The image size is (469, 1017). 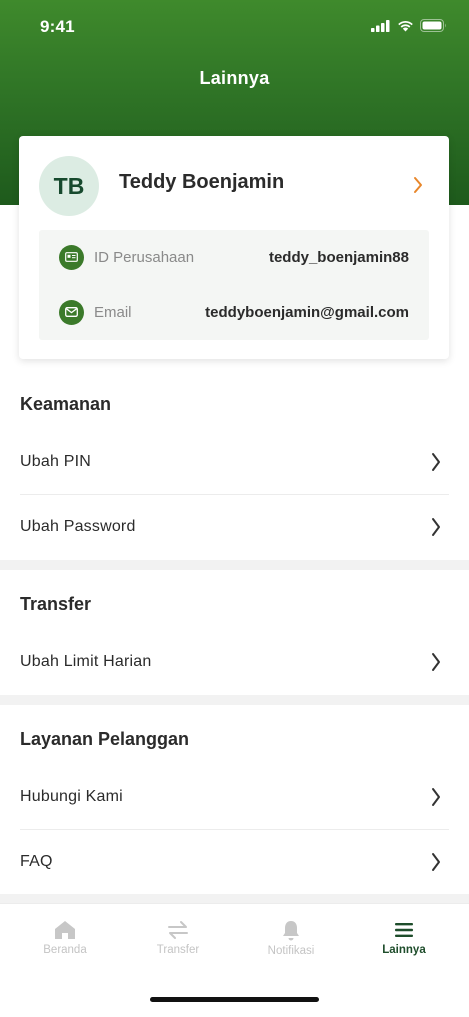 What do you see at coordinates (234, 862) in the screenshot?
I see `menu-item-faq: FAQ` at bounding box center [234, 862].